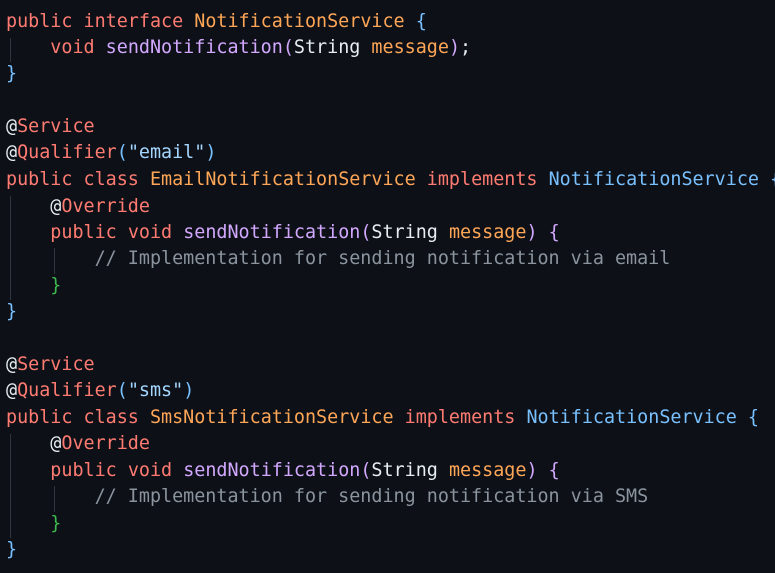 The image size is (775, 573). What do you see at coordinates (271, 417) in the screenshot?
I see `class-name: SmsNotificationService` at bounding box center [271, 417].